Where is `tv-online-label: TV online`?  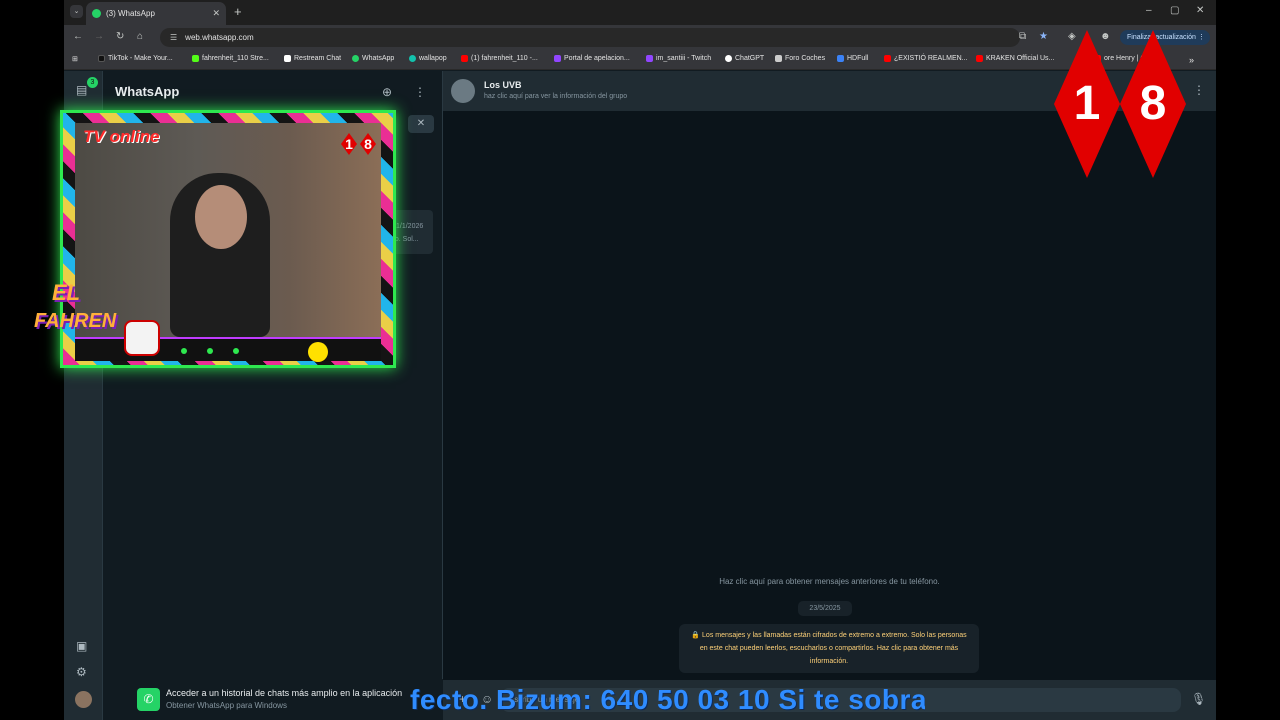
tv-online-label: TV online is located at coordinates (121, 136).